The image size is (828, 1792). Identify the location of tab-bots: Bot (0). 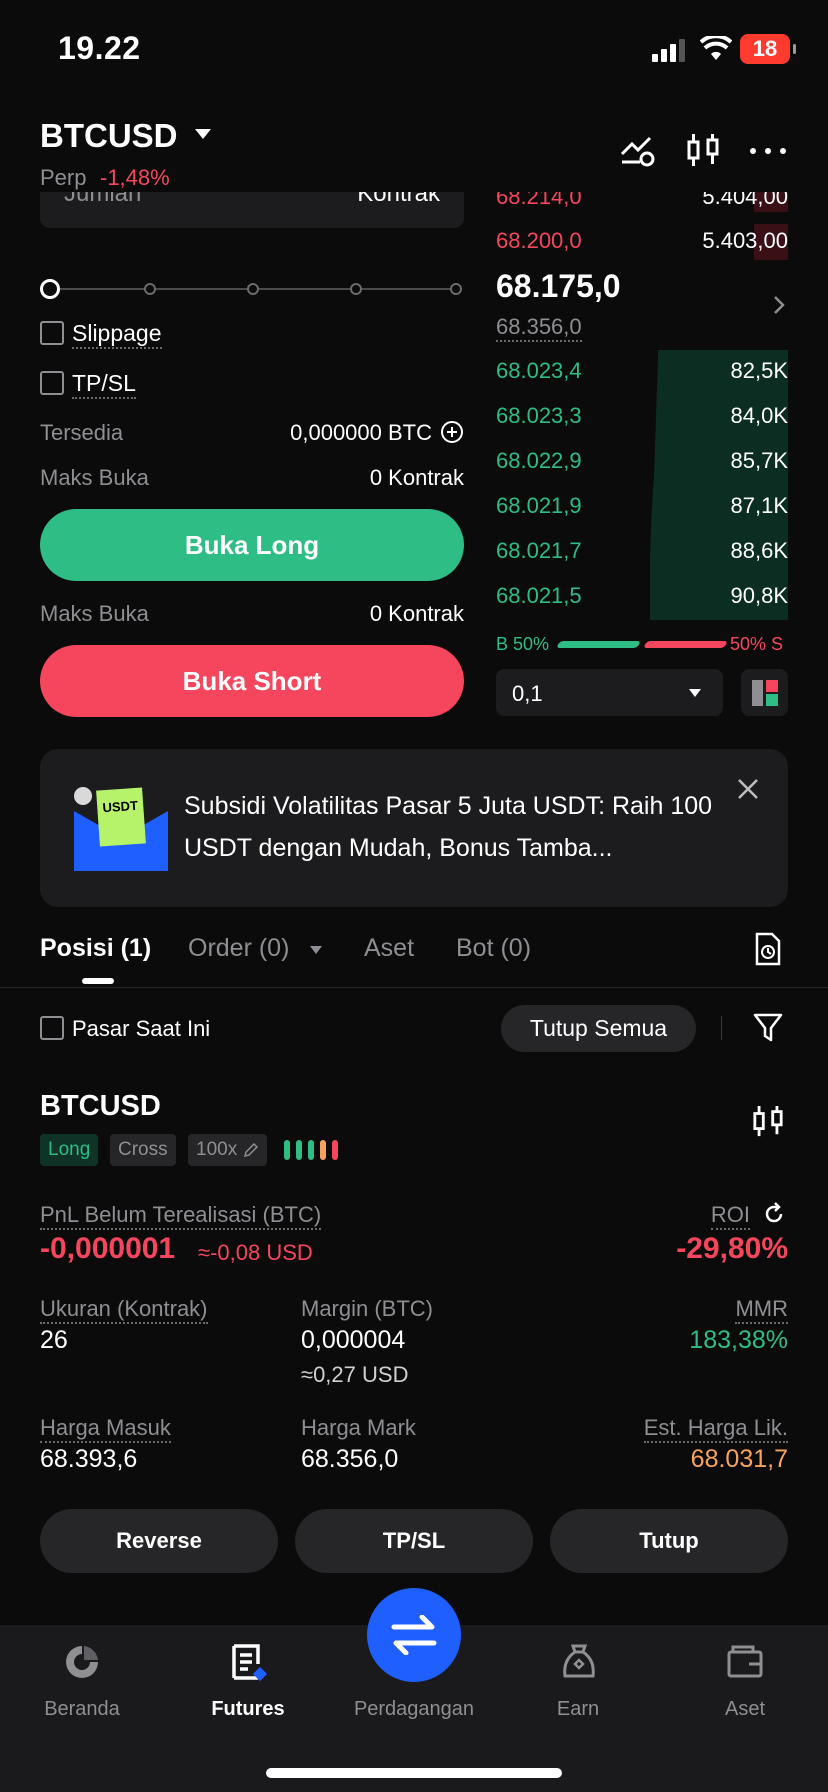
(493, 948).